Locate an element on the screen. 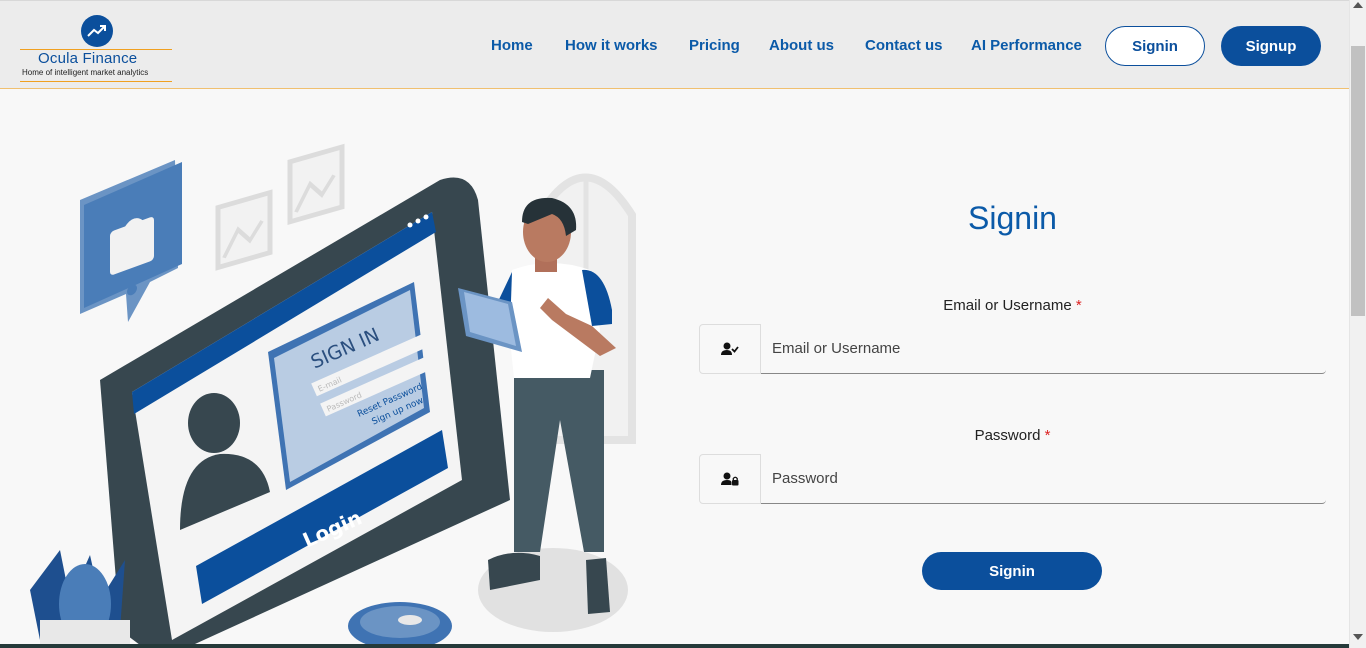 This screenshot has height=648, width=1366. brand-name: Ocula Finance is located at coordinates (88, 58).